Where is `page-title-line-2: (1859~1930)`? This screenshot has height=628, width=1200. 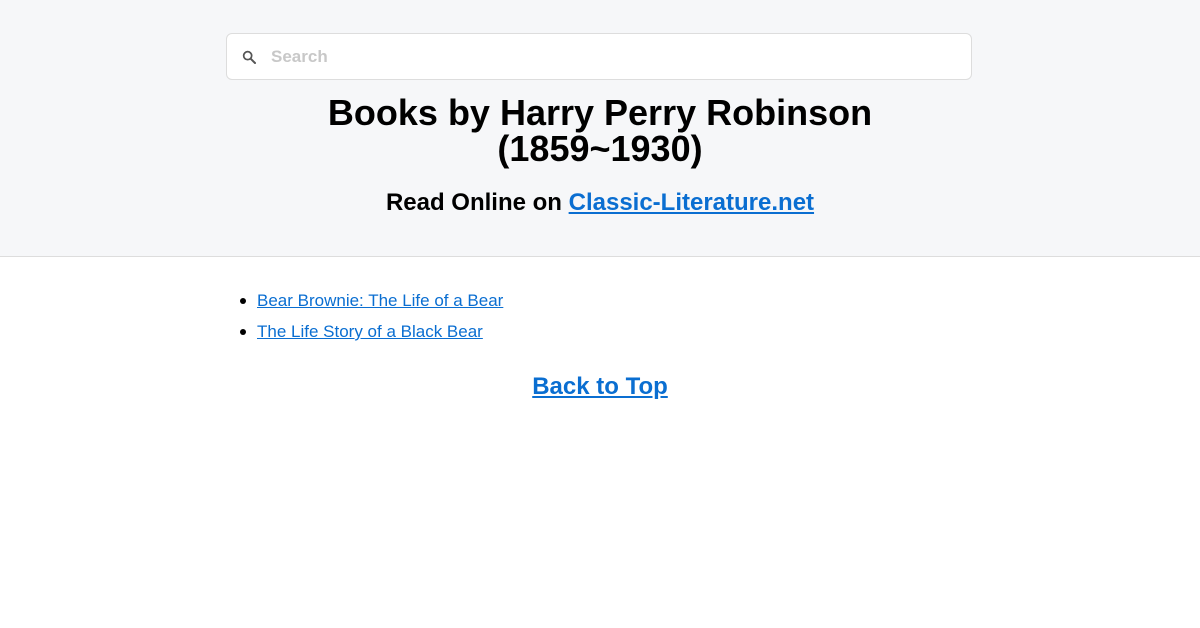 page-title-line-2: (1859~1930) is located at coordinates (600, 148).